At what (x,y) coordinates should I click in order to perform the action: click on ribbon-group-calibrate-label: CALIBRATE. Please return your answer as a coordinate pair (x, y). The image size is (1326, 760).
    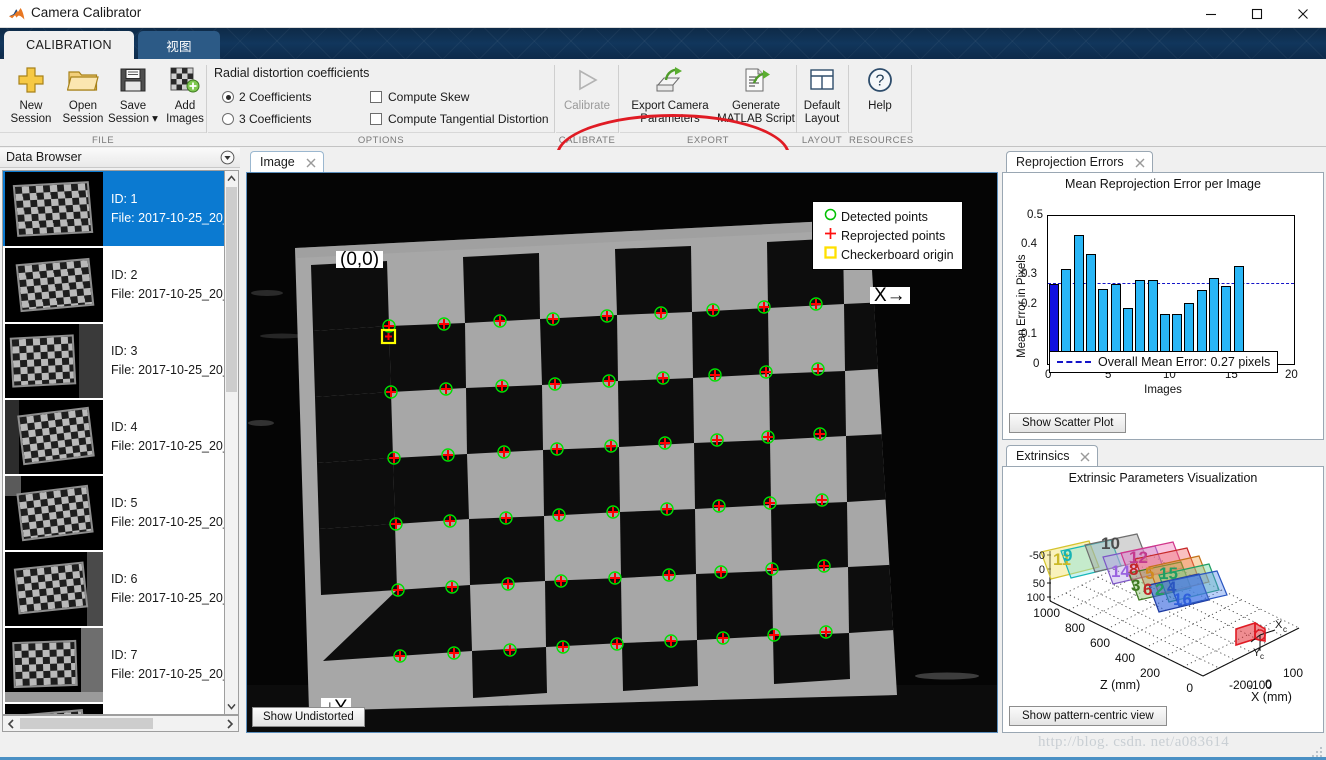
    Looking at the image, I should click on (587, 140).